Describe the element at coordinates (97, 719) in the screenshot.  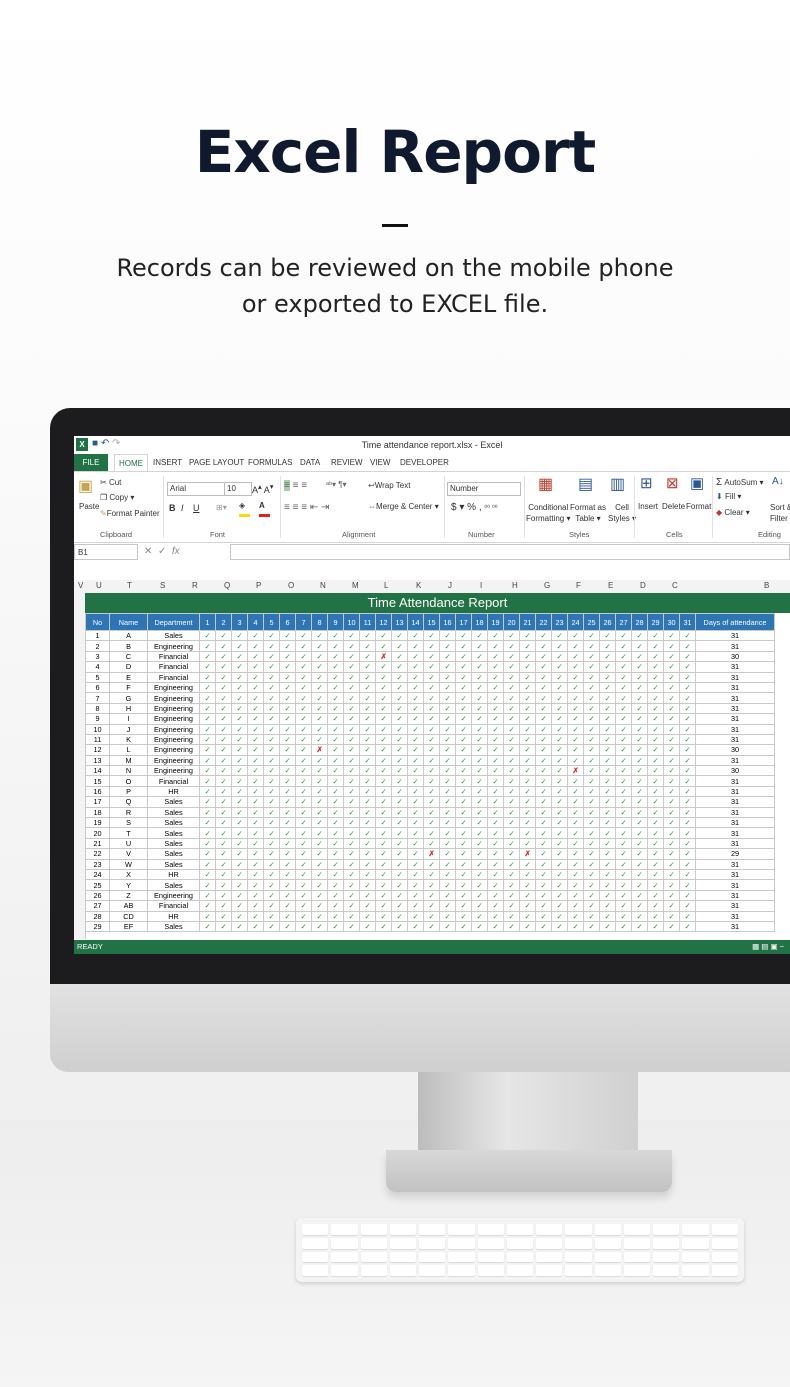
I see `cell-no: 9` at that location.